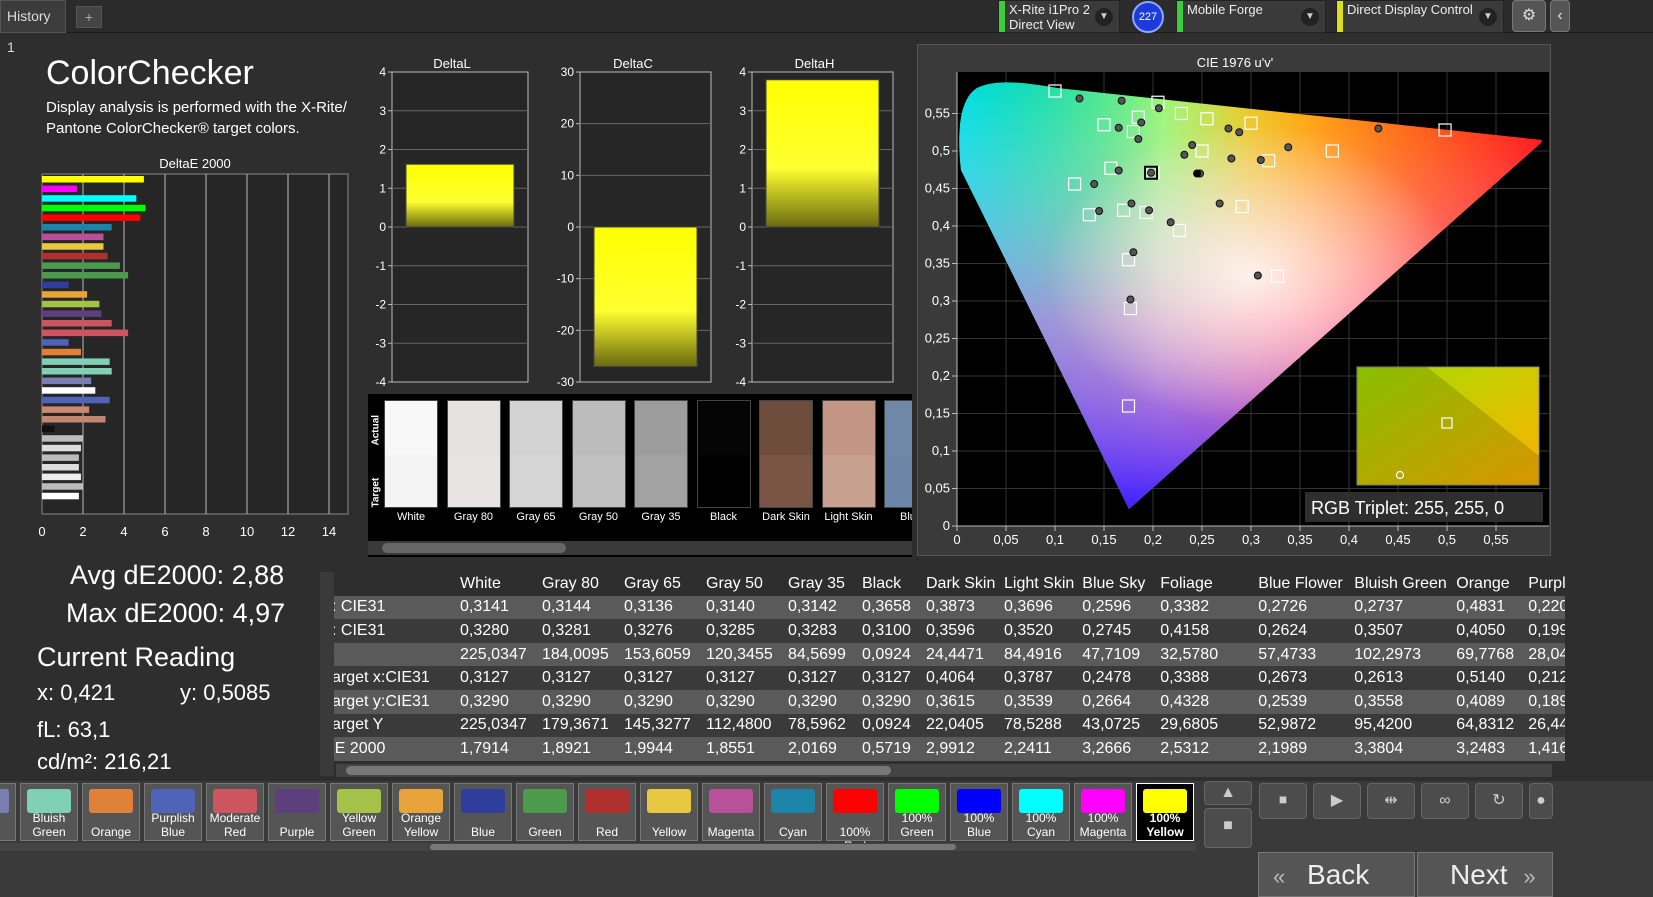 The width and height of the screenshot is (1653, 897). Describe the element at coordinates (1205, 654) in the screenshot. I see `table-cell: 32,5780` at that location.